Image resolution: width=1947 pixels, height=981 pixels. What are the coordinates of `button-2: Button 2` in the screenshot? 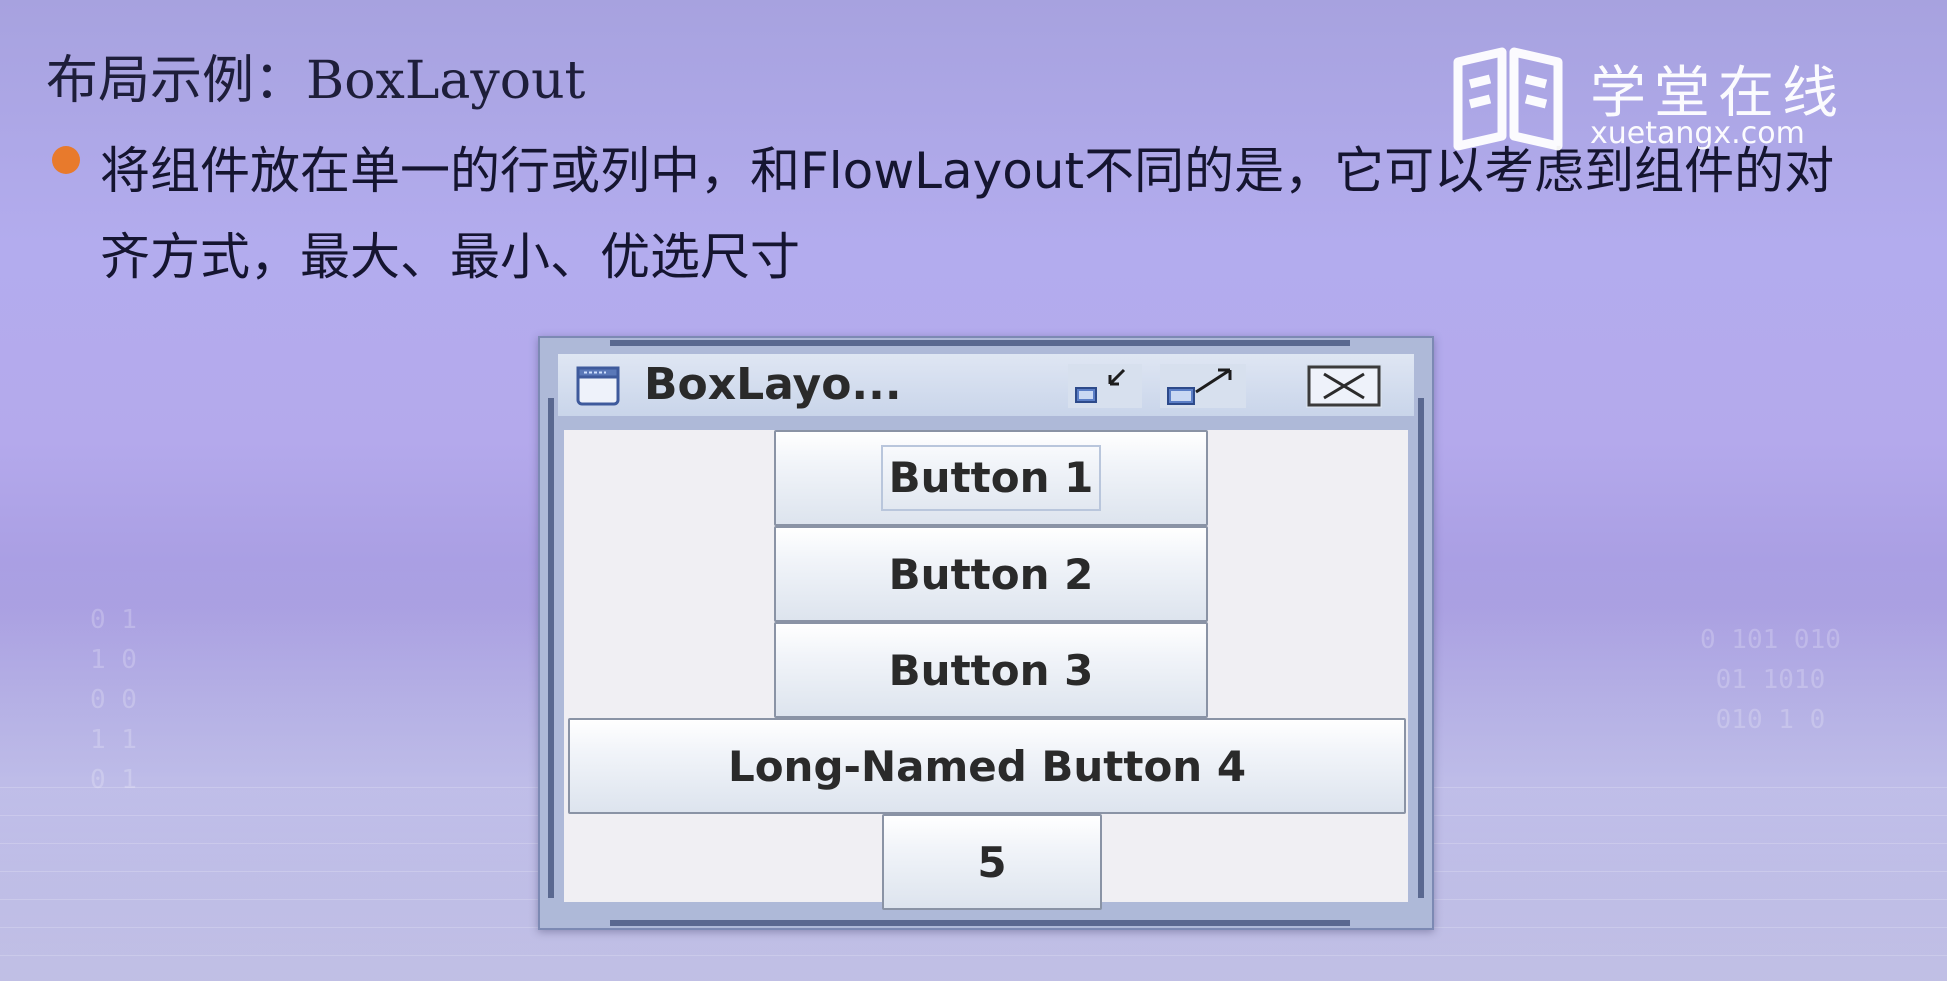 It's located at (991, 574).